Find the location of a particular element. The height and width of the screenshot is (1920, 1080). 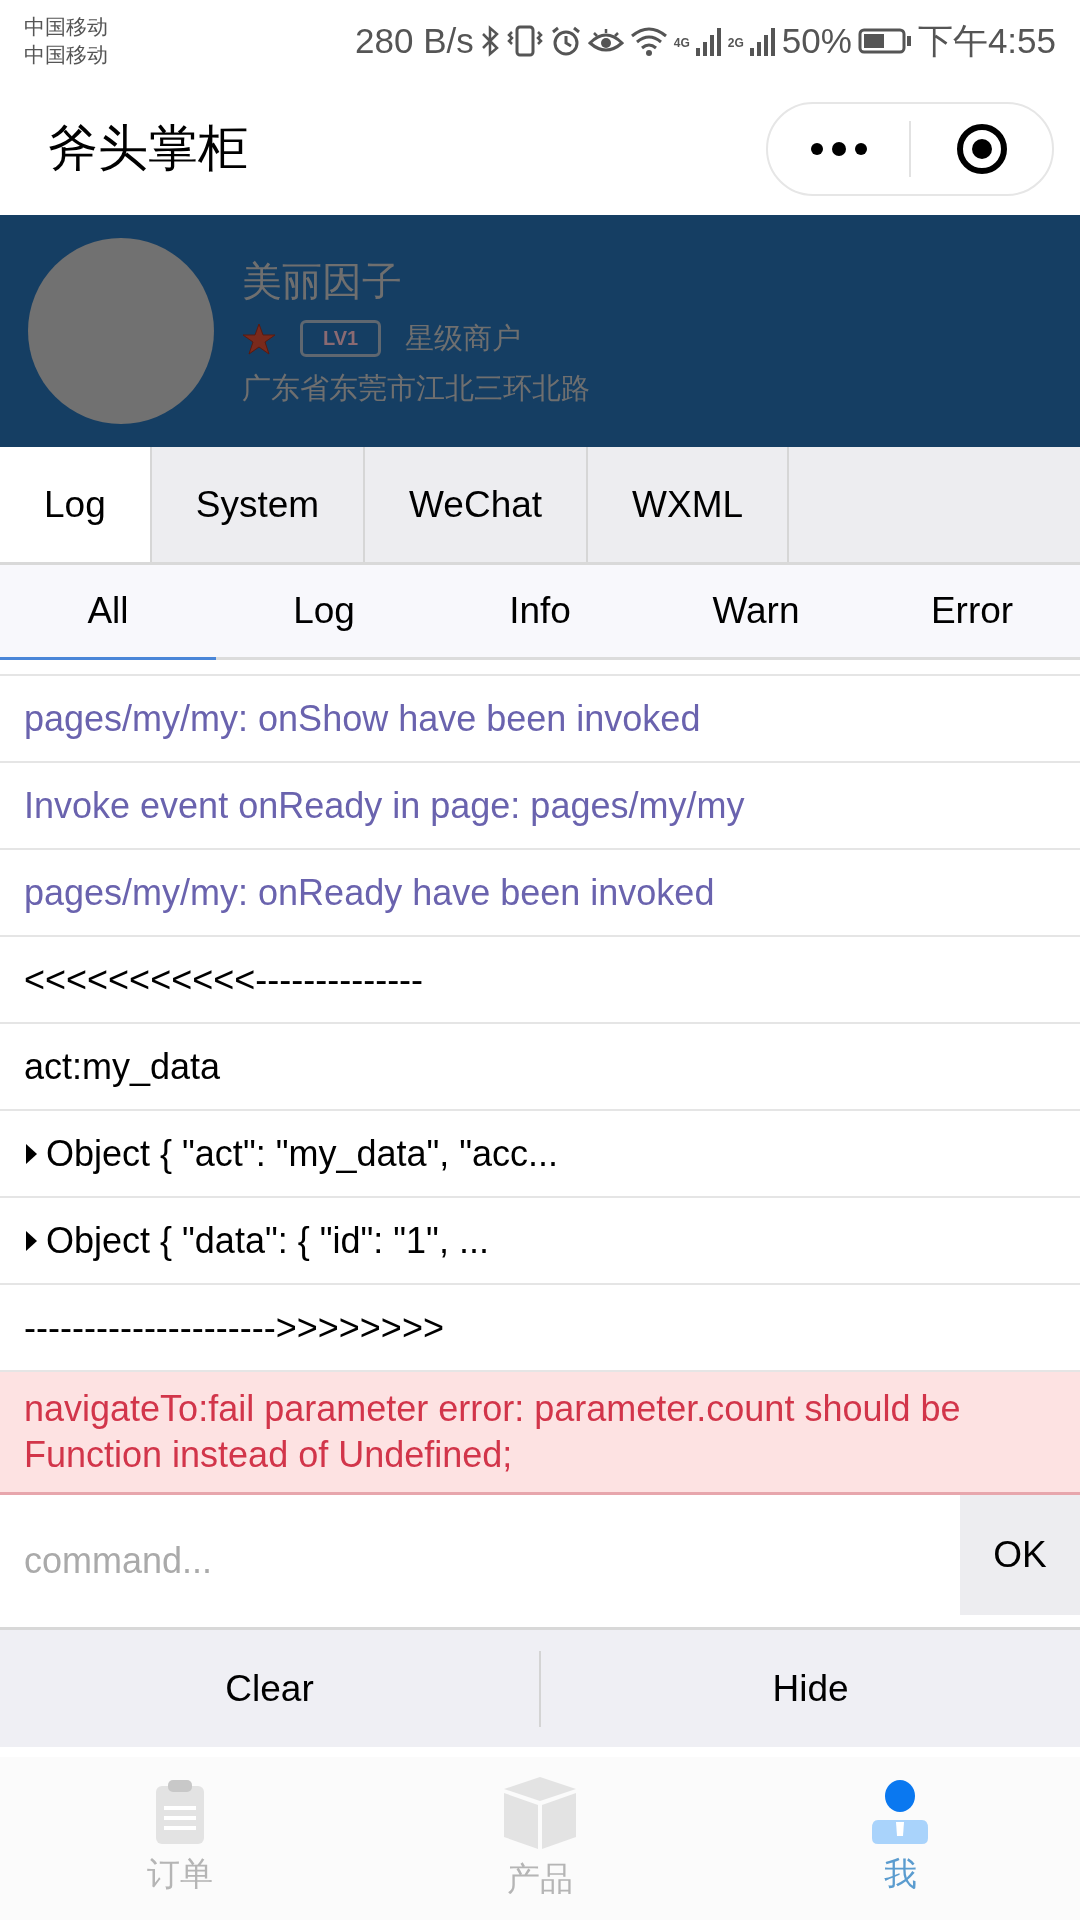

user-name: 美丽因子 is located at coordinates (322, 281).